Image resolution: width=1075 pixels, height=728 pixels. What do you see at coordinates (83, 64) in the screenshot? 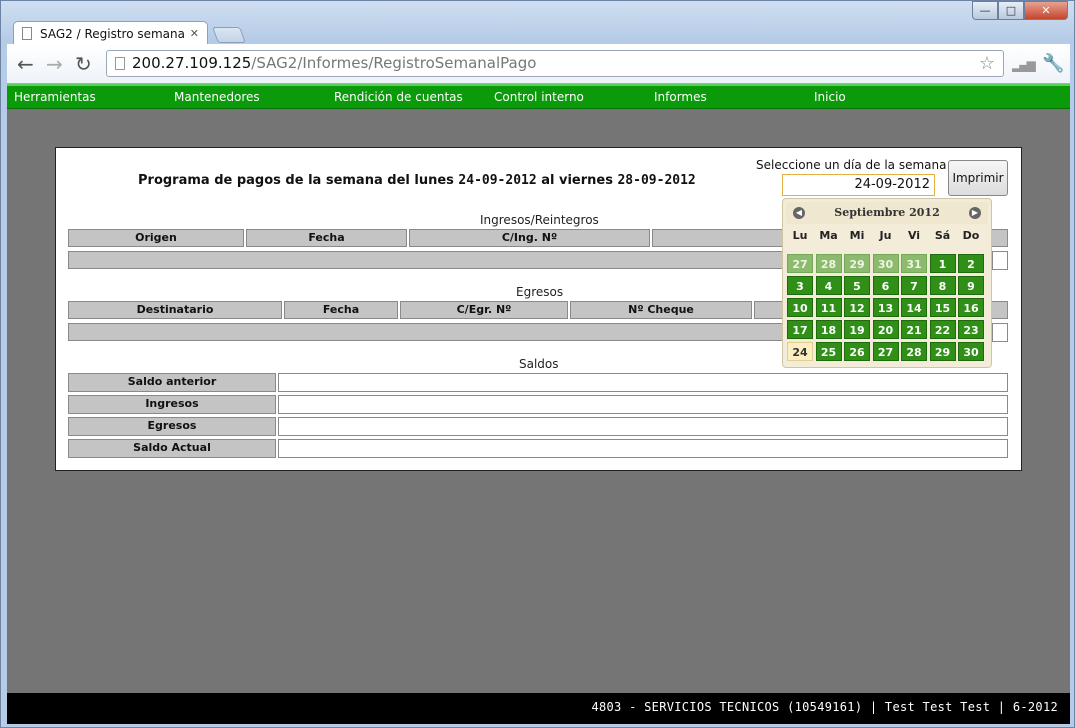
I see `reload-icon: ↻` at bounding box center [83, 64].